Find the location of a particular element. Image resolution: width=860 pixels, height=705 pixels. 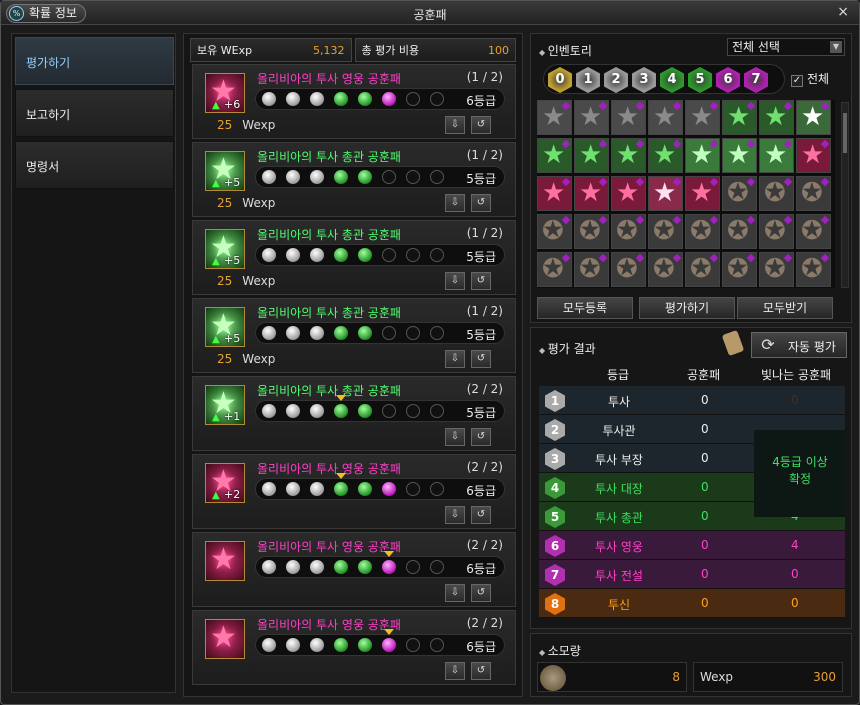

medal-icon: ★ ▲ +5 is located at coordinates (225, 249).